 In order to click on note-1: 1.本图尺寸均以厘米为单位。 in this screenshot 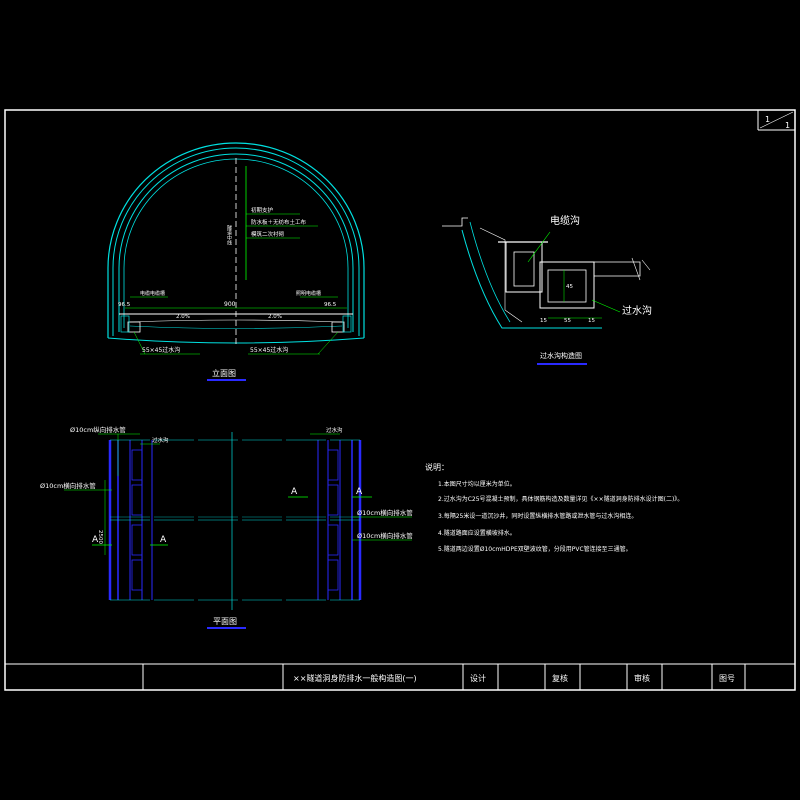, I will do `click(477, 484)`.